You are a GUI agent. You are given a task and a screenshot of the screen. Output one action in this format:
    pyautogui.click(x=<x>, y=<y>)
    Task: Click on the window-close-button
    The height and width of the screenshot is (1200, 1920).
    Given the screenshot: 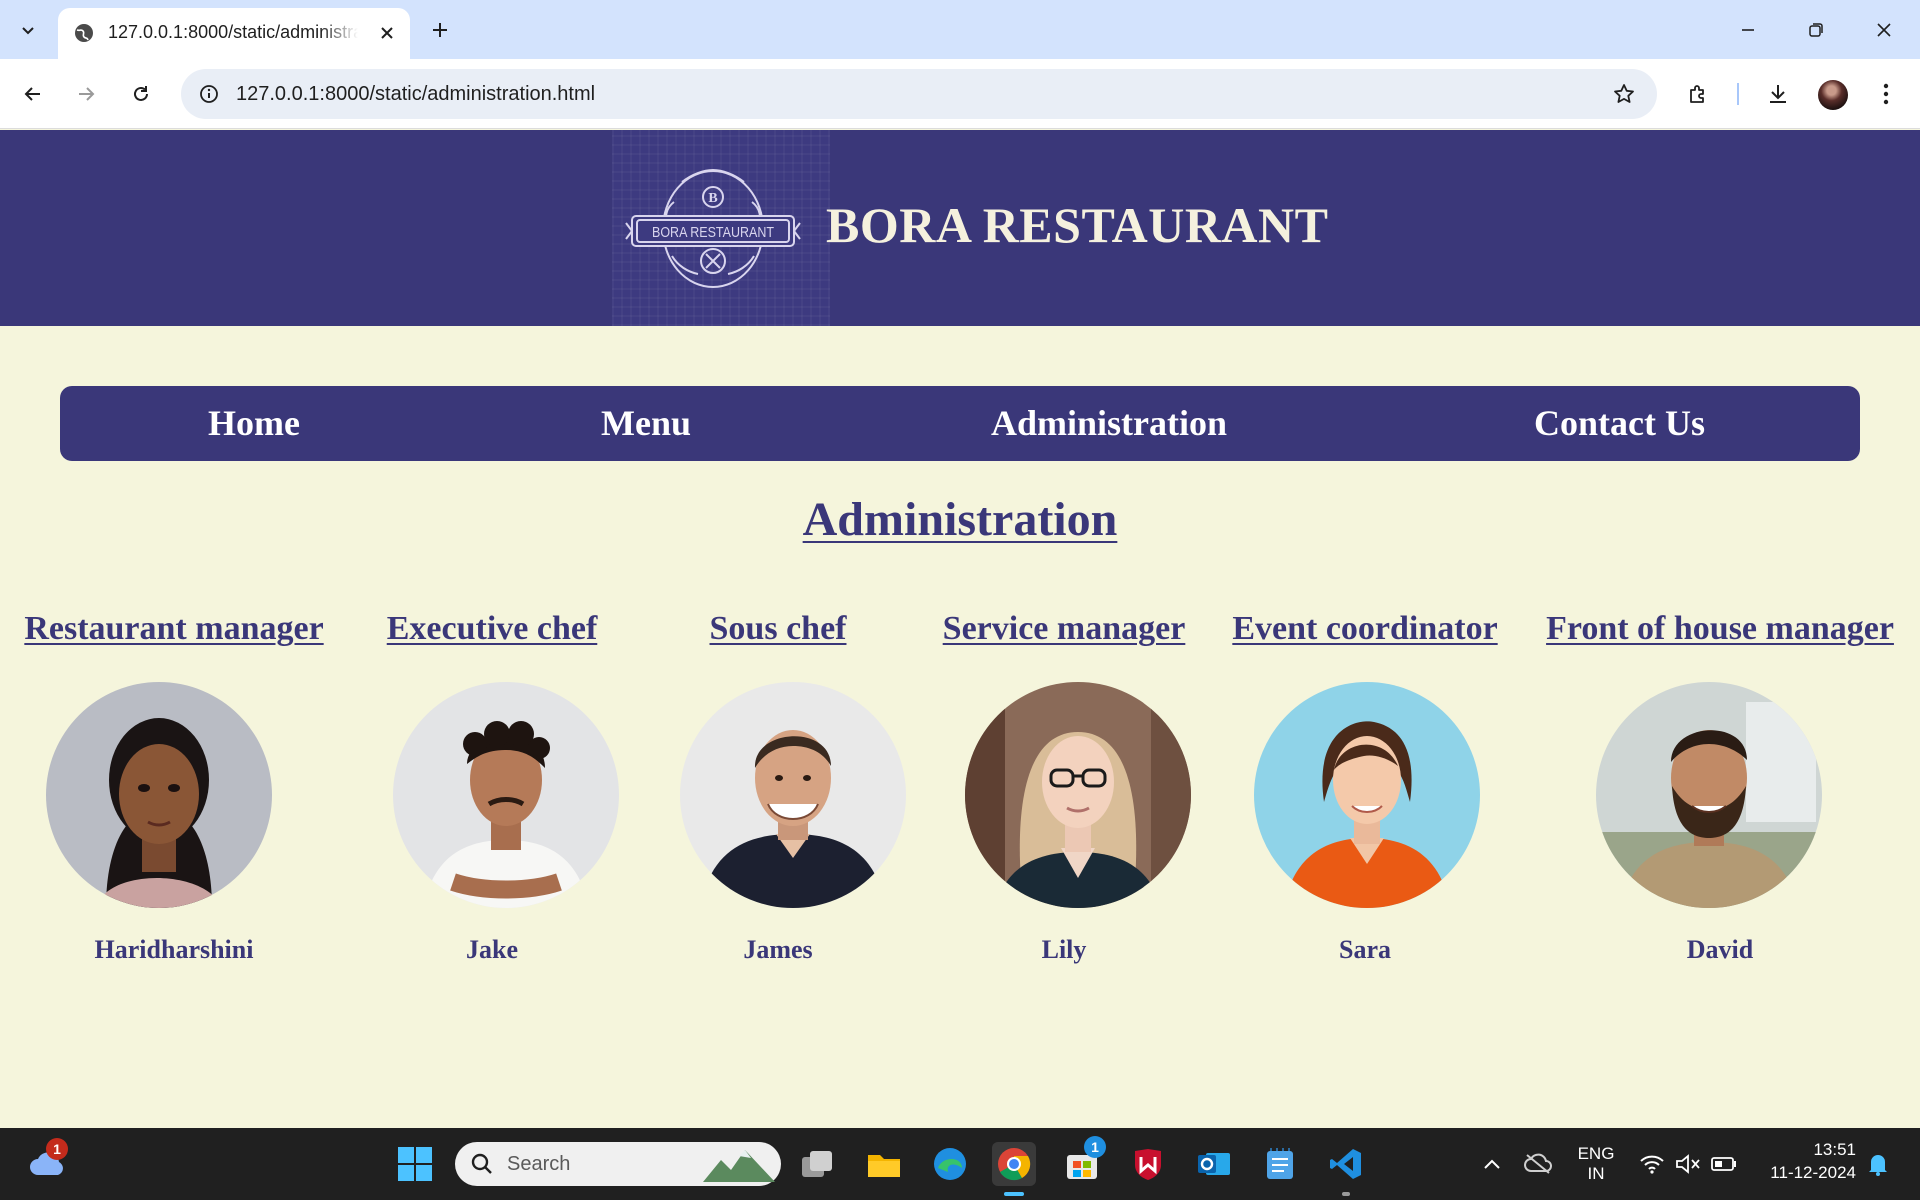 What is the action you would take?
    pyautogui.click(x=1884, y=30)
    